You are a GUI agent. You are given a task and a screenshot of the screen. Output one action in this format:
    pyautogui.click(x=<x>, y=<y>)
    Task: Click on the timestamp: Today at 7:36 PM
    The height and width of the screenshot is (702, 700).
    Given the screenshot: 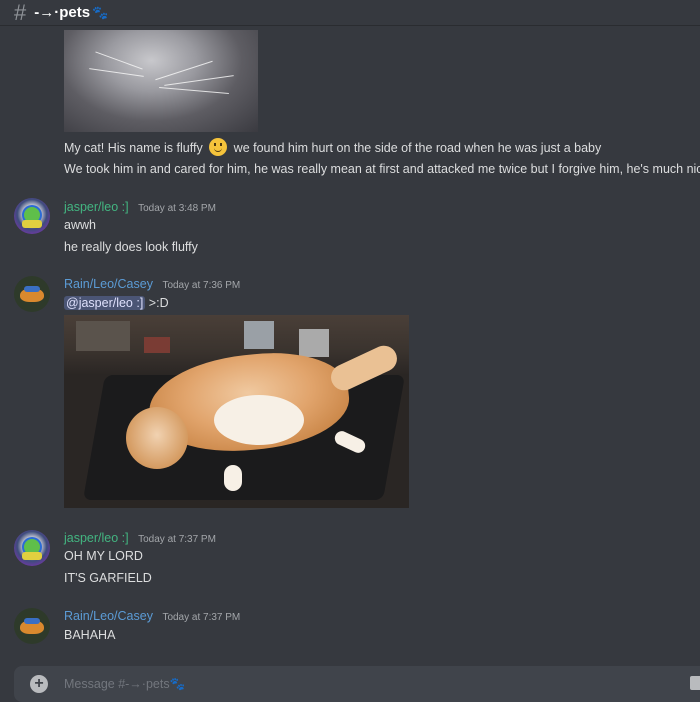 What is the action you would take?
    pyautogui.click(x=201, y=285)
    